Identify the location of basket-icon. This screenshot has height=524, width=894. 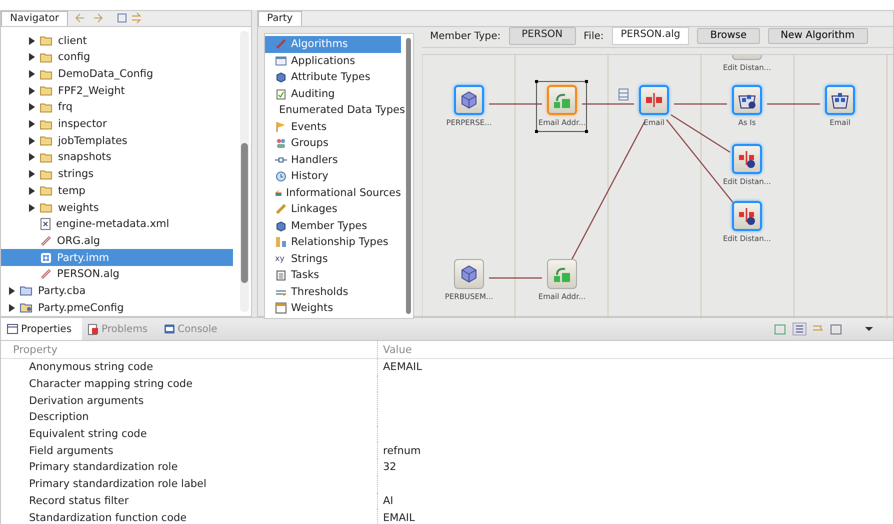
(840, 100).